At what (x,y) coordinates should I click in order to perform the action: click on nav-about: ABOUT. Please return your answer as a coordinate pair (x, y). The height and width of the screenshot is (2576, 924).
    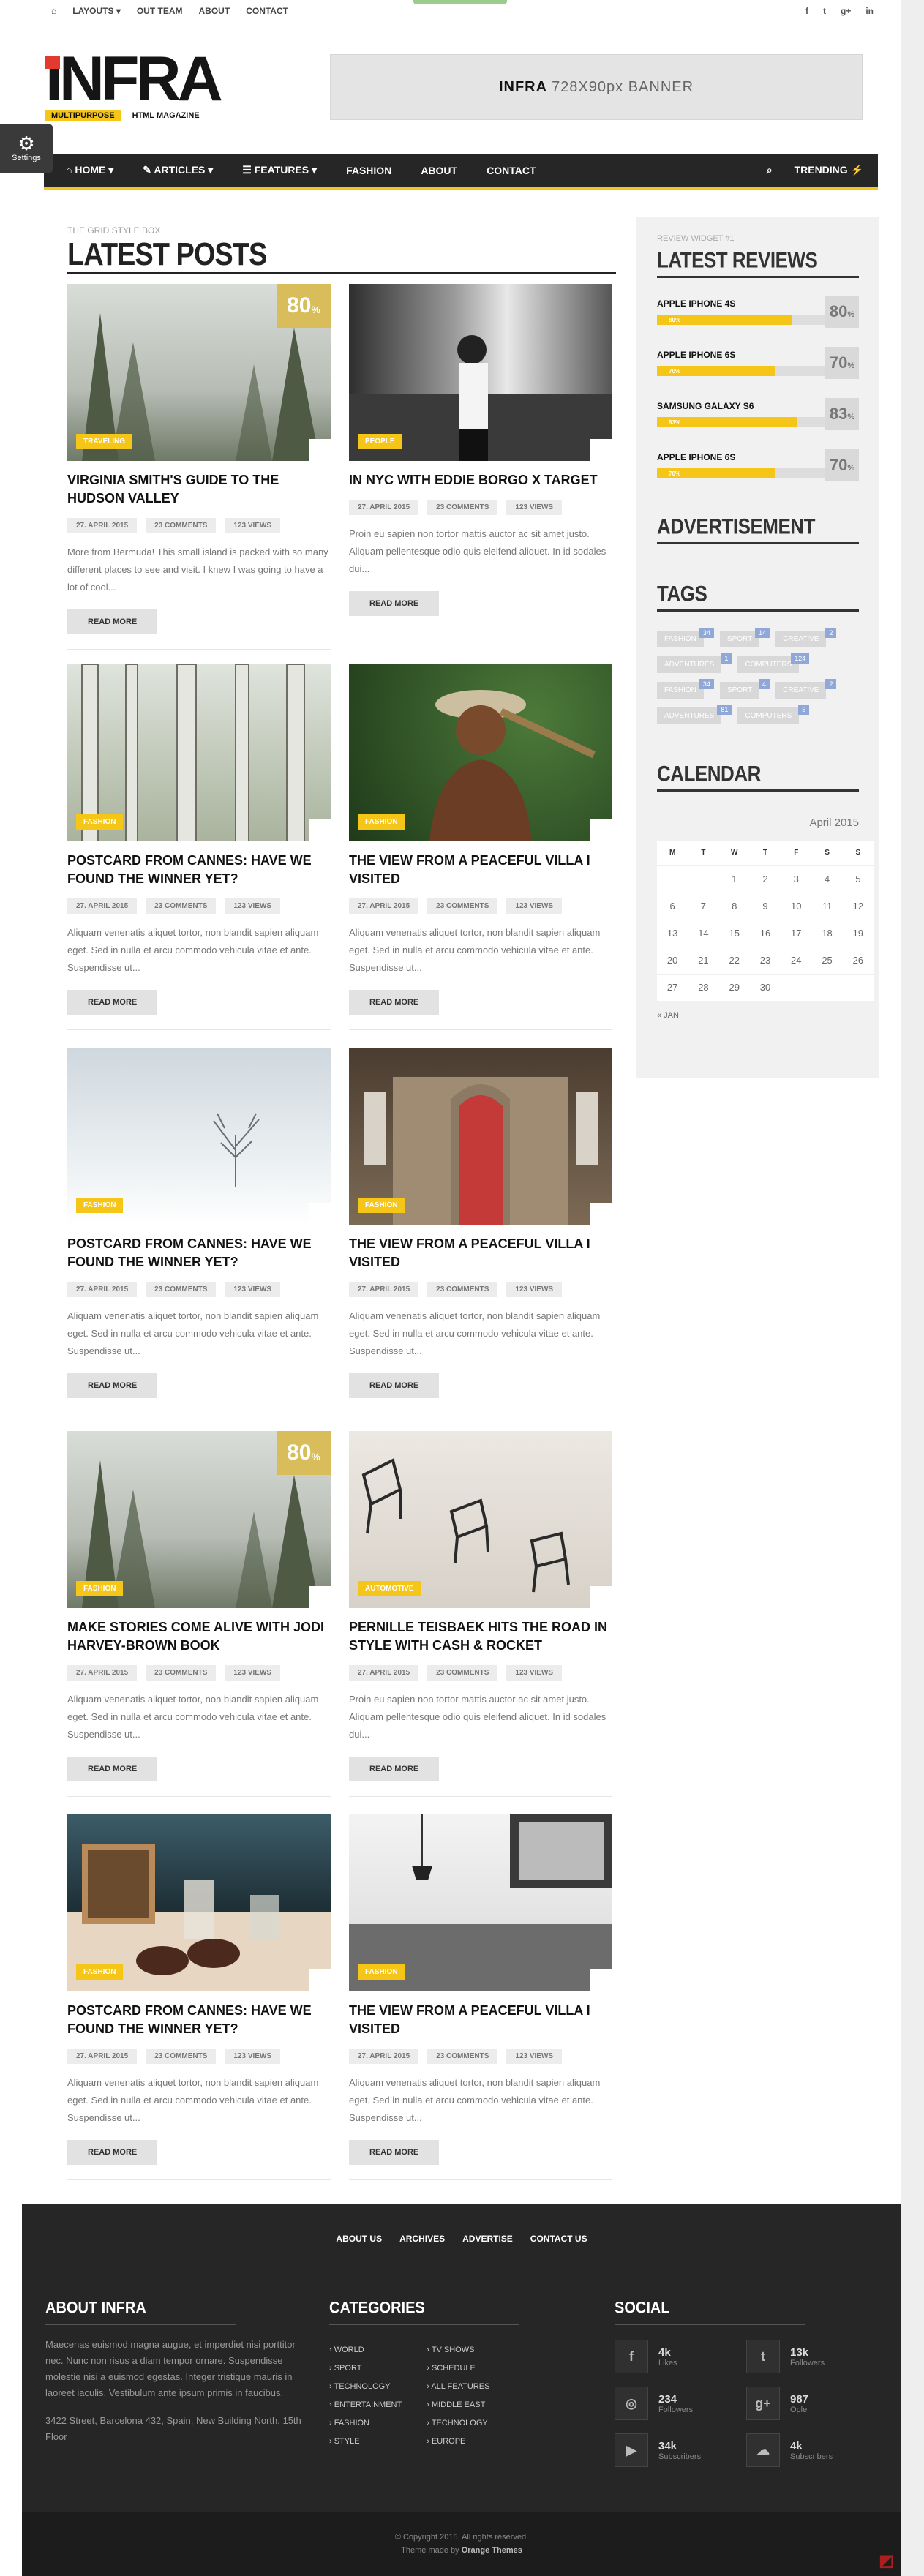
    Looking at the image, I should click on (439, 170).